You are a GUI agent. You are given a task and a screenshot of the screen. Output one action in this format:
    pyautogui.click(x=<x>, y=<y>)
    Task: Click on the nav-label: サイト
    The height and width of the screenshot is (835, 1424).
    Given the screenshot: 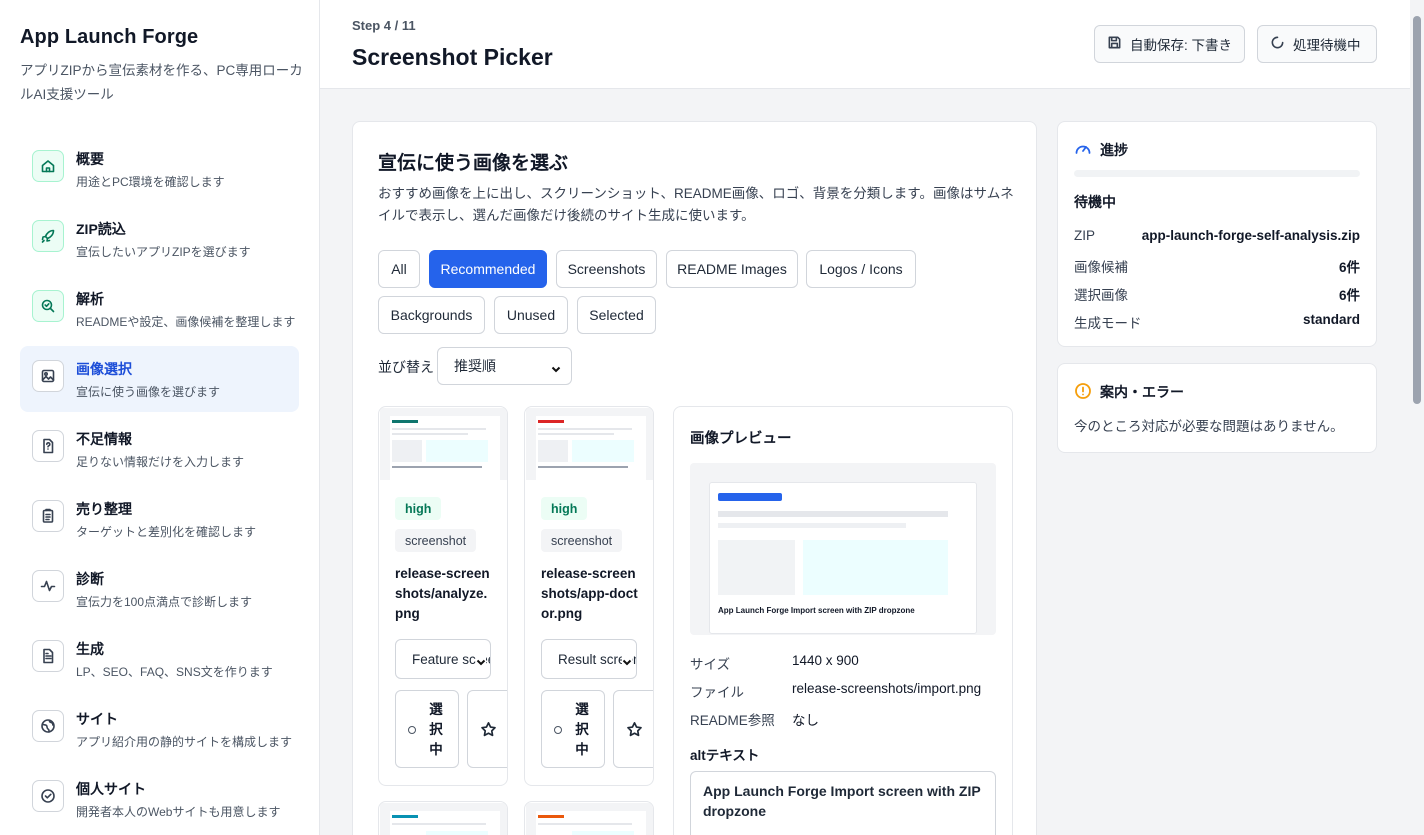 What is the action you would take?
    pyautogui.click(x=97, y=719)
    